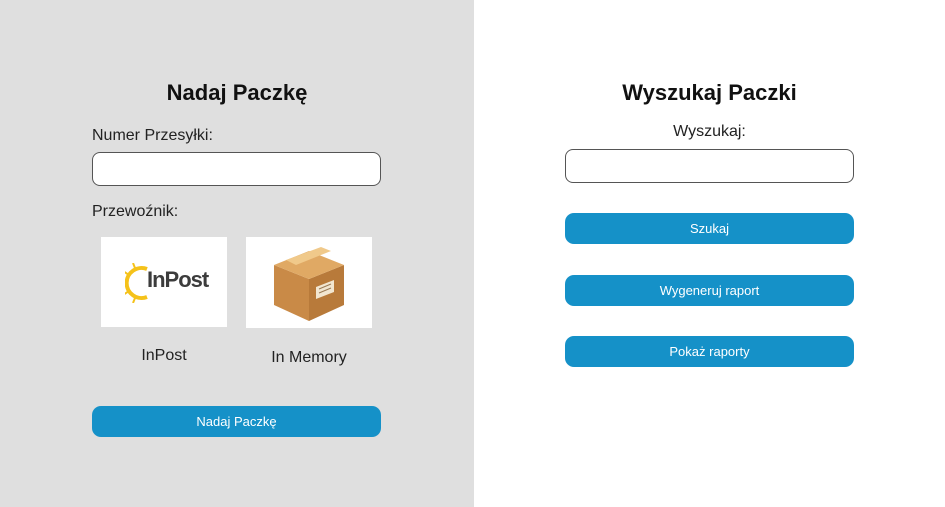 The image size is (945, 507). Describe the element at coordinates (236, 421) in the screenshot. I see `send-parcel-button: Nadaj Paczkę` at that location.